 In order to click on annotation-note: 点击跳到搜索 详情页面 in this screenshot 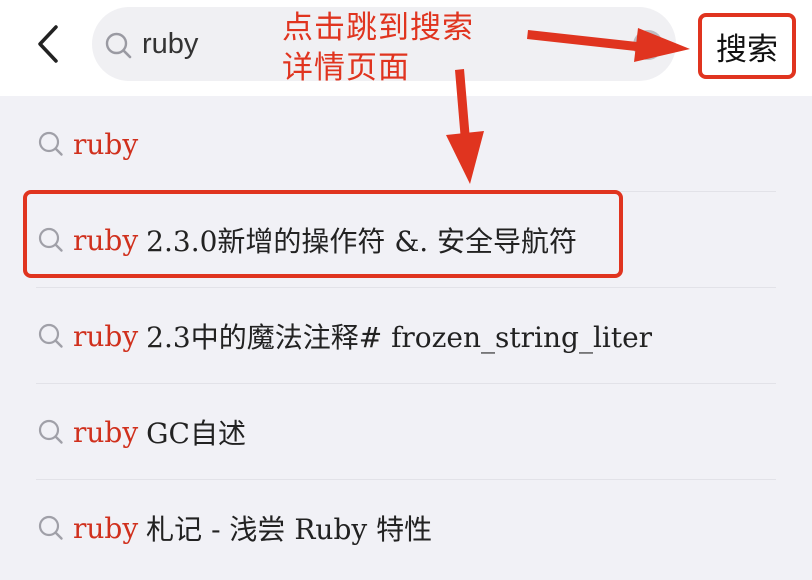, I will do `click(378, 48)`.